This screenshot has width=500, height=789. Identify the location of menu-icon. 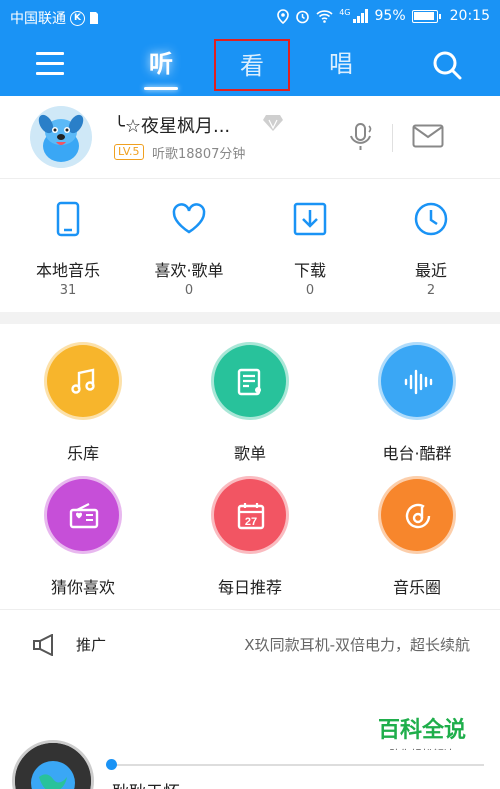
(50, 64).